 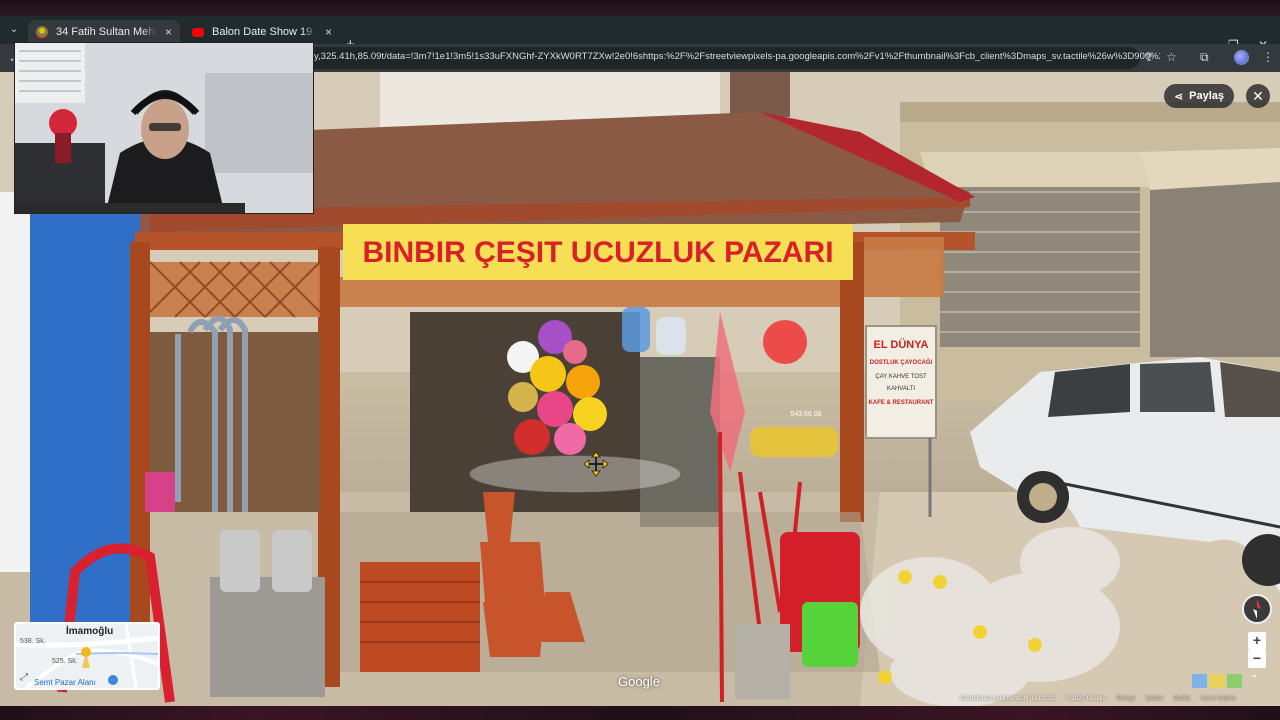 I want to click on tab-search-button: ⌄, so click(x=14, y=30).